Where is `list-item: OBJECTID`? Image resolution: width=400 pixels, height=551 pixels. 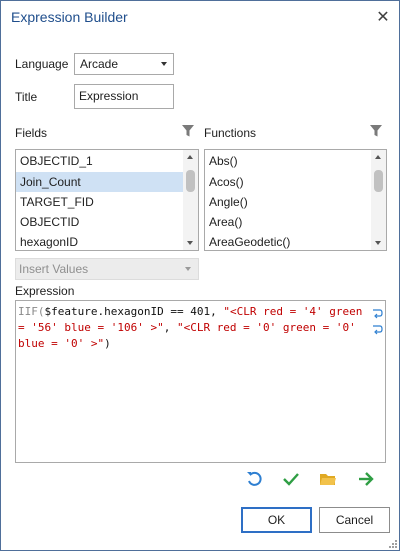
list-item: OBJECTID is located at coordinates (99, 222).